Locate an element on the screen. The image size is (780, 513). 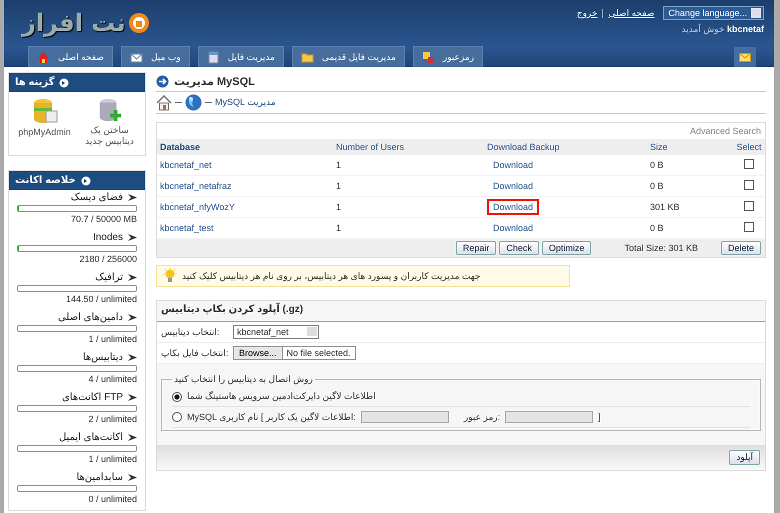
globe-icon is located at coordinates (193, 102).